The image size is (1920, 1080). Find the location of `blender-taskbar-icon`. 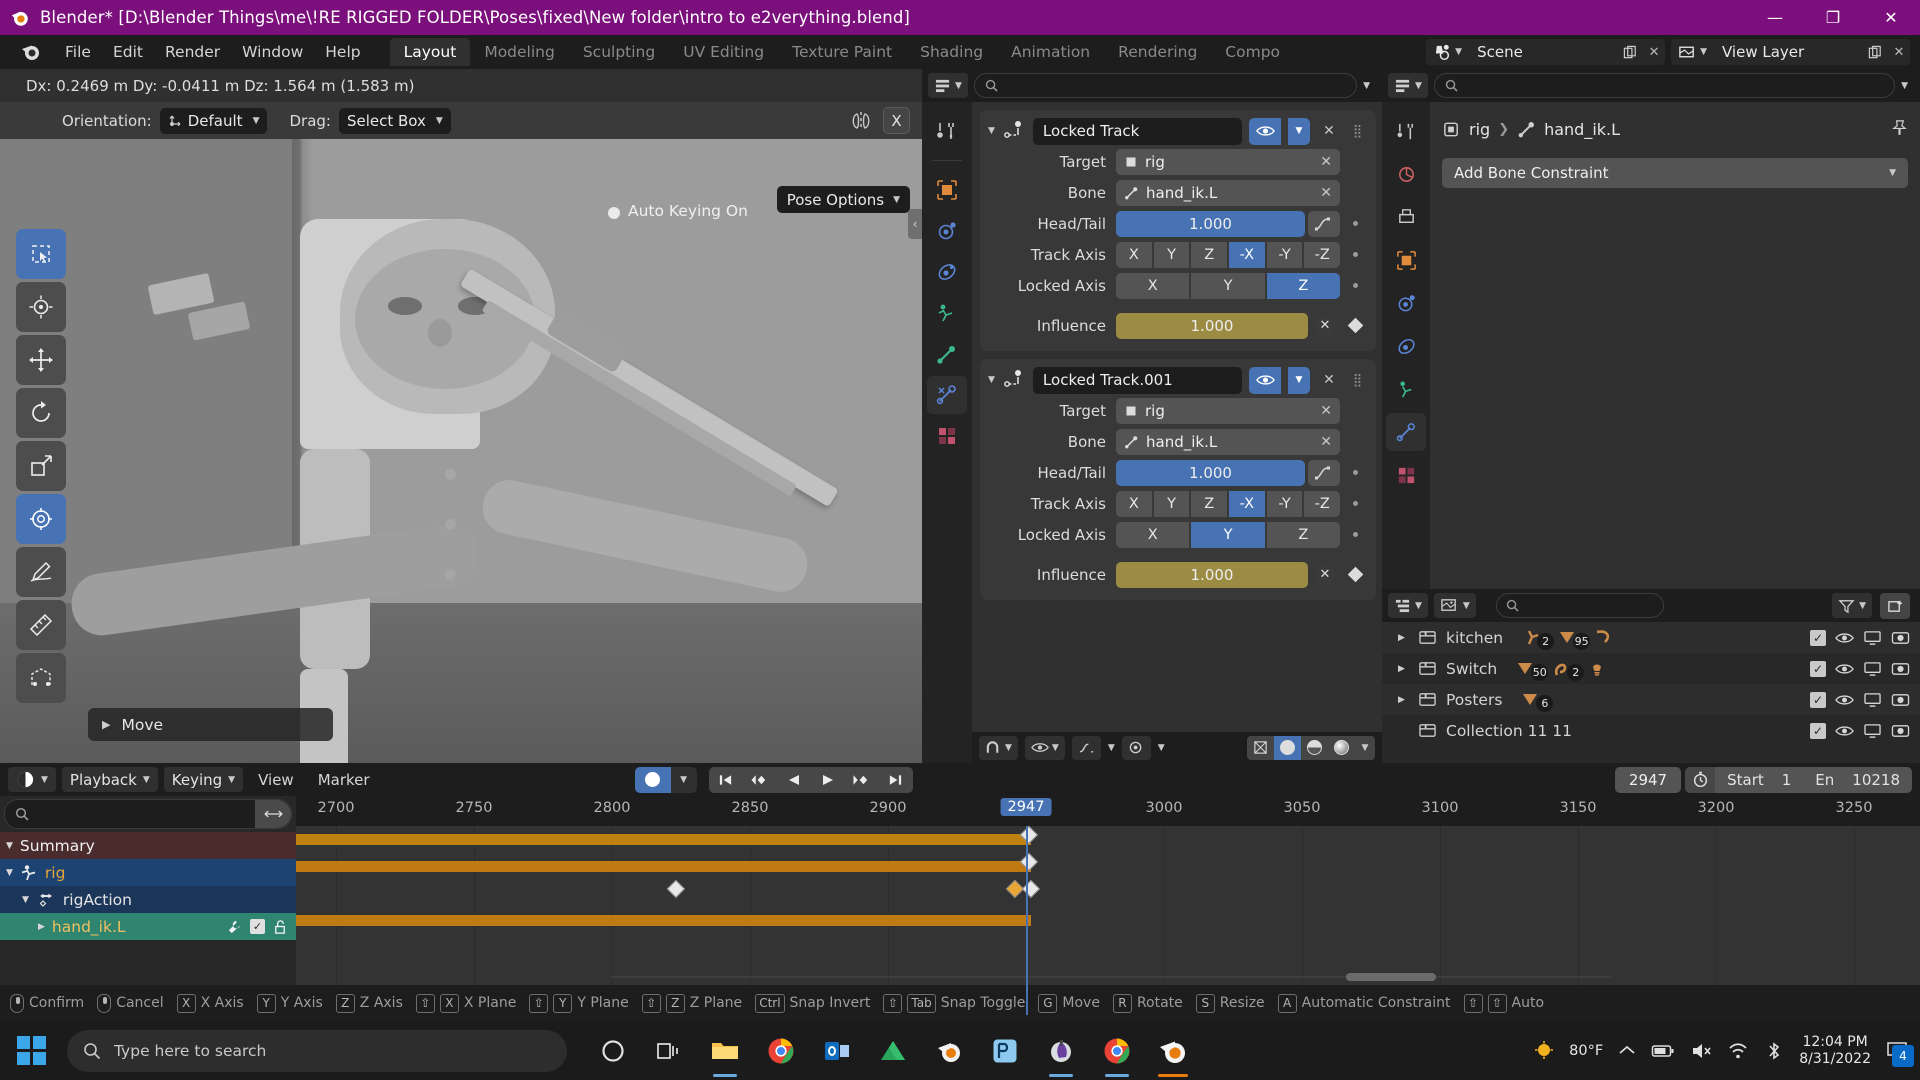

blender-taskbar-icon is located at coordinates (949, 1051).